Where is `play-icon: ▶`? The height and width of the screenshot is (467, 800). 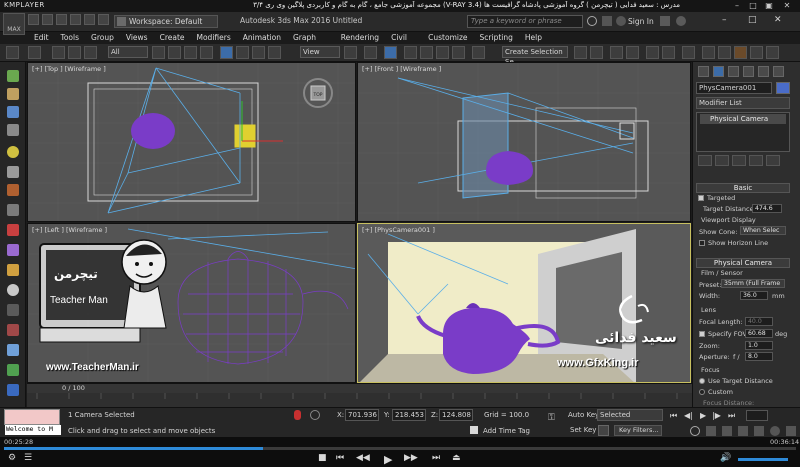
play-icon: ▶ is located at coordinates (703, 415).